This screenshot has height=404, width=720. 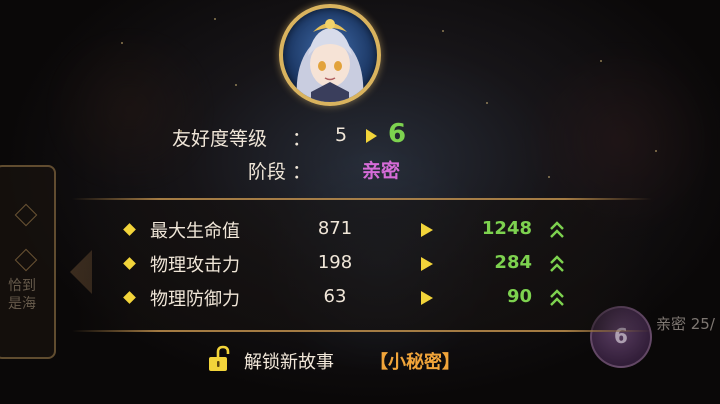 I want to click on background-glow, so click(x=130, y=110).